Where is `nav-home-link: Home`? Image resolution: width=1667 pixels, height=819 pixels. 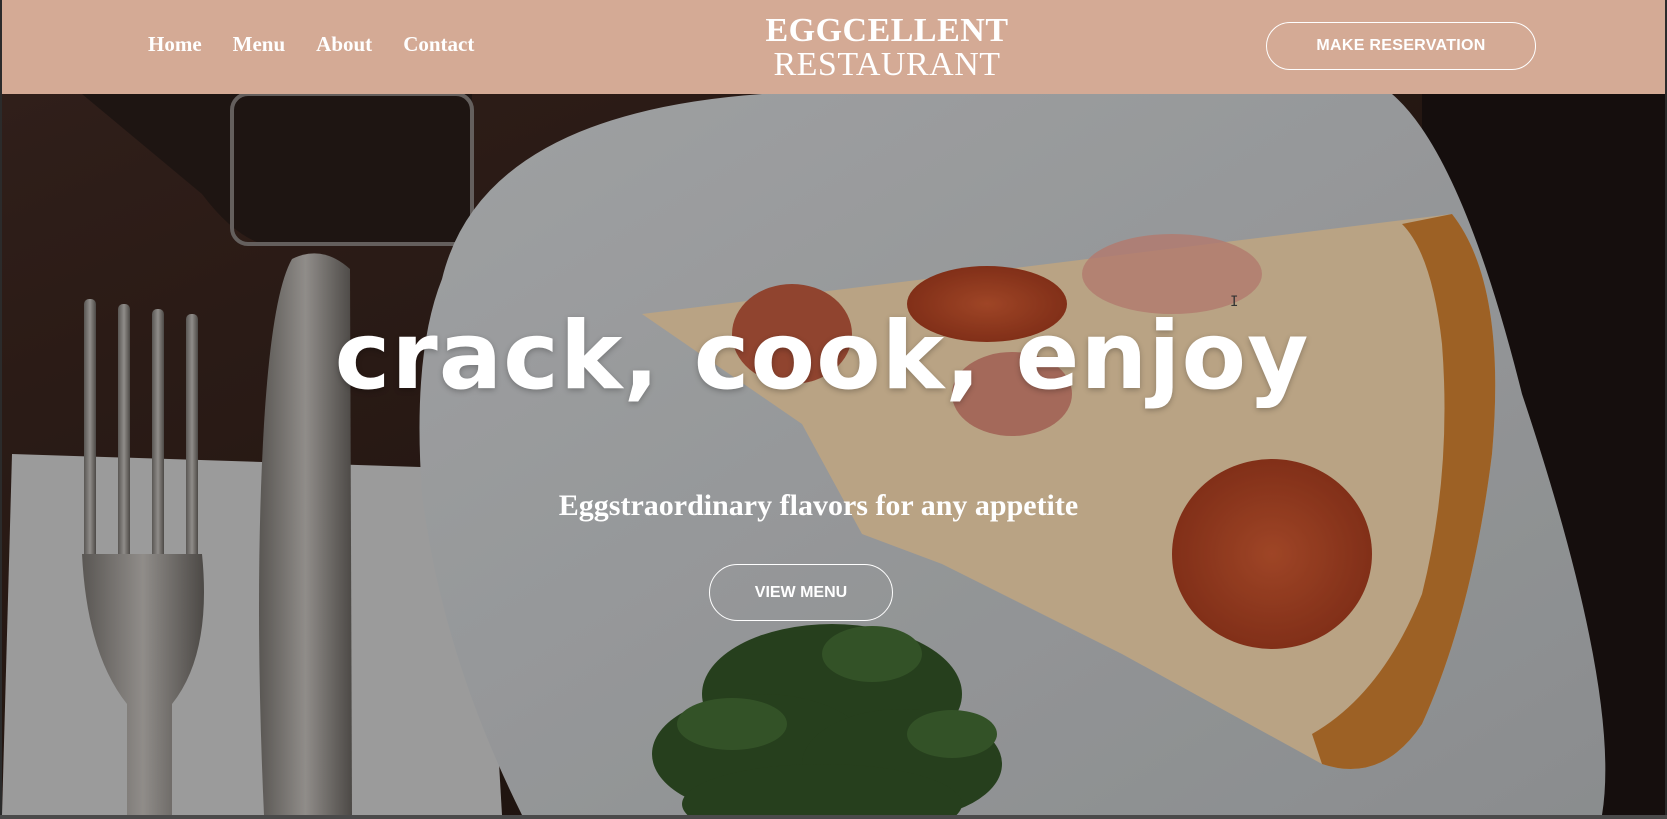
nav-home-link: Home is located at coordinates (175, 44).